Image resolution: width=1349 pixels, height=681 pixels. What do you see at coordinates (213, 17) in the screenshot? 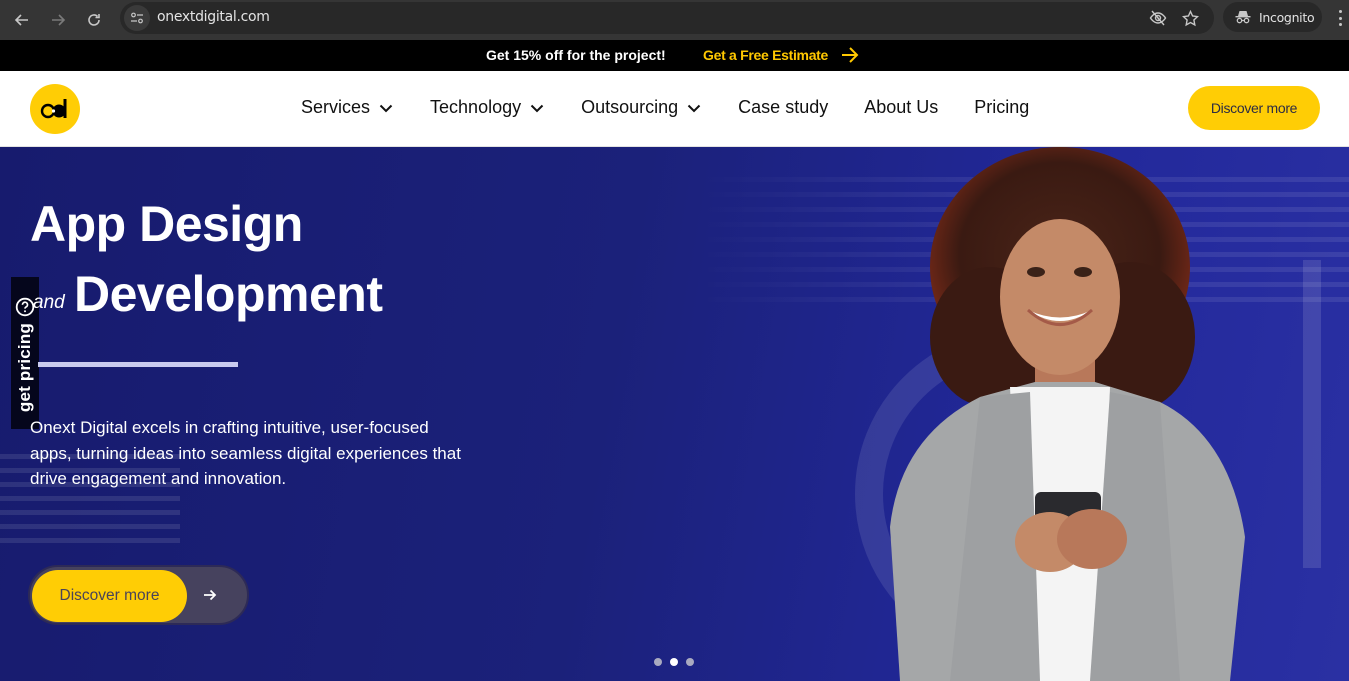
I see `url-text: onextdigital.com` at bounding box center [213, 17].